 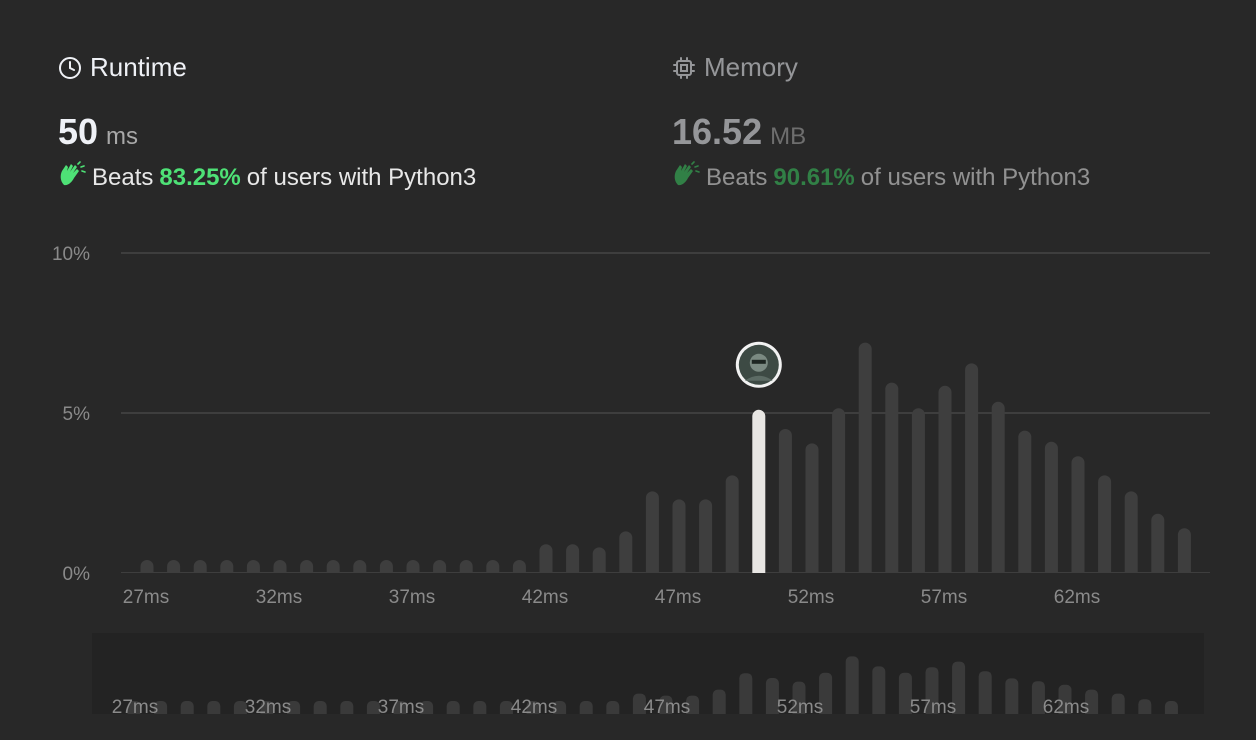 What do you see at coordinates (800, 707) in the screenshot?
I see `mini-x-tick-label: 52ms` at bounding box center [800, 707].